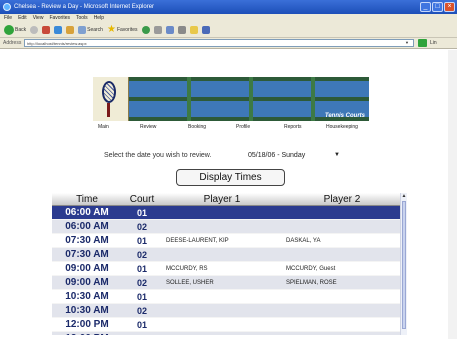 The height and width of the screenshot is (339, 457). Describe the element at coordinates (219, 43) in the screenshot. I see `address-input: http://localhost/tennis/review.aspx` at that location.